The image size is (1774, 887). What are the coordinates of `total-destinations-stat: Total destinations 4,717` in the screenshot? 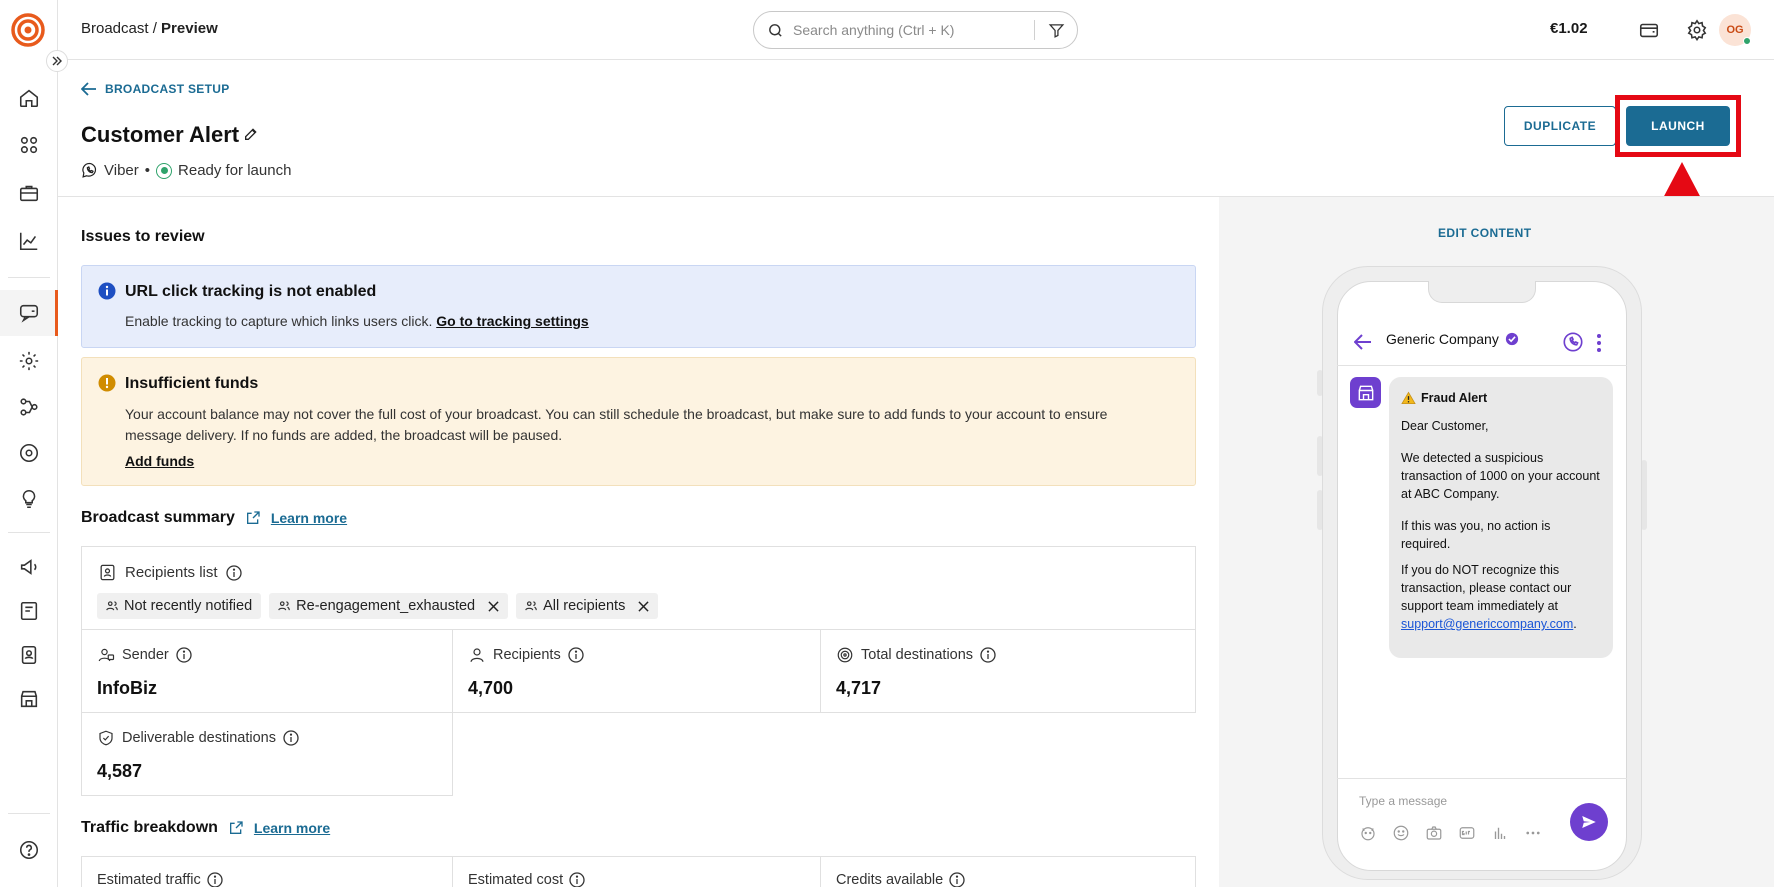 It's located at (1008, 671).